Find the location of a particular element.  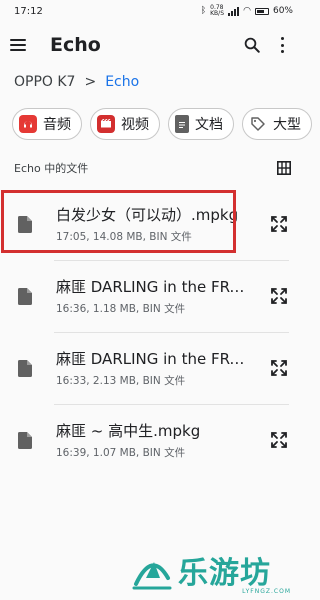

watermark-sub: LYFNGZ.COM is located at coordinates (266, 591).